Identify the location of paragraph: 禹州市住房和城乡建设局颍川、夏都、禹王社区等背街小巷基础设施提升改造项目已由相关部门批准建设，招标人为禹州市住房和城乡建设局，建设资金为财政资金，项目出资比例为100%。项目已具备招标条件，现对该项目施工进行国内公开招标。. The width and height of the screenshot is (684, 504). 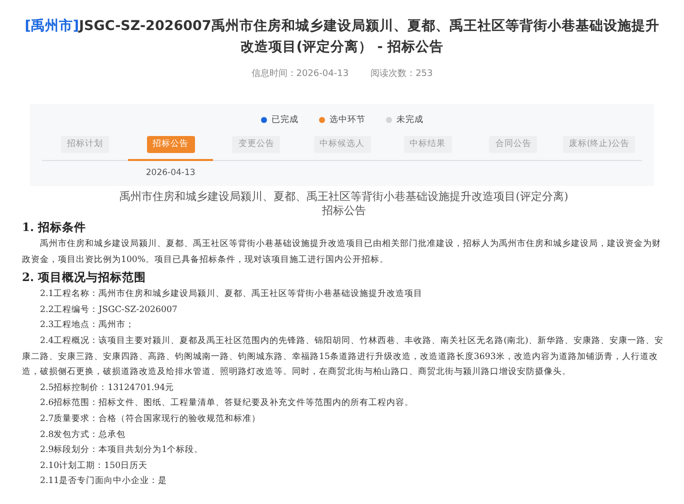
(342, 252).